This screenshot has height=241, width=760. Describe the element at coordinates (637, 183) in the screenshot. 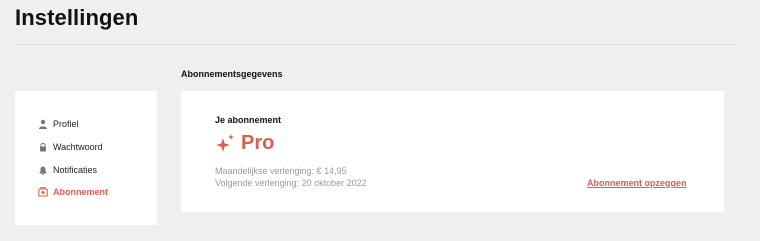

I see `cancel-subscription-link: Abonnement opzeggen` at that location.